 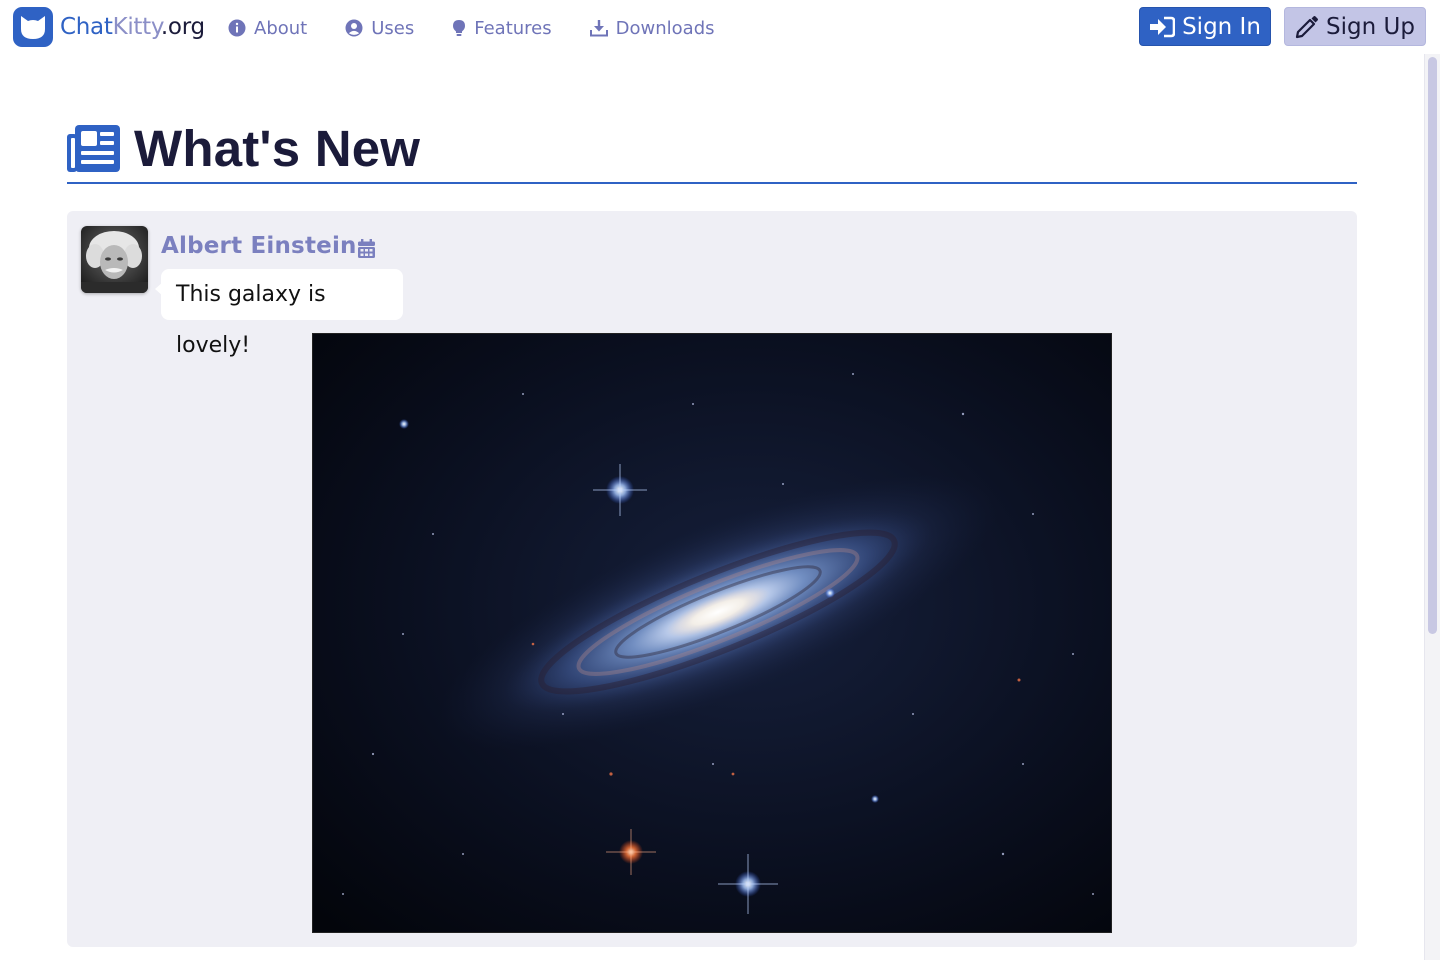 I want to click on nav-item-label: Features, so click(x=513, y=28).